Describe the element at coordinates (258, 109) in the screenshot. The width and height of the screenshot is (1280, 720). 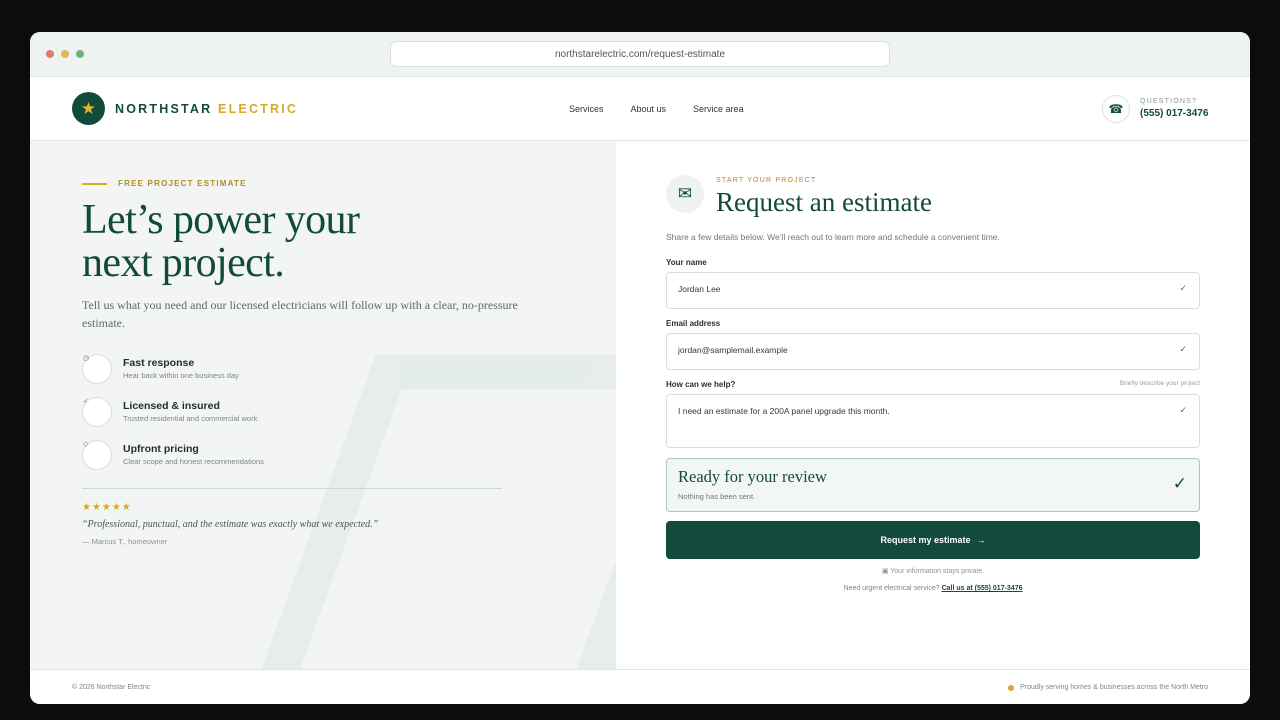
I see `brand-accent: ELECTRIC` at that location.